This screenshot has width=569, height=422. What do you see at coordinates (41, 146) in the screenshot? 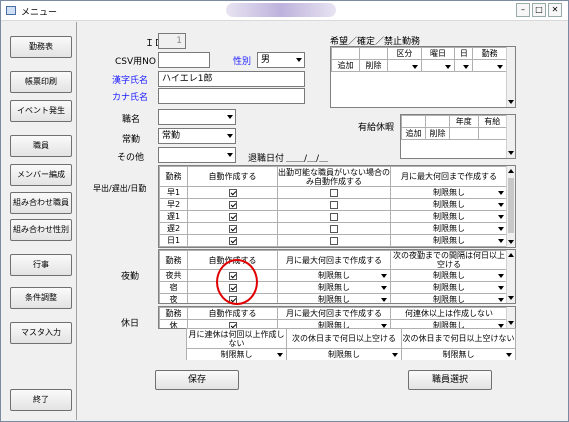
I see `sidebar-item-staff: 職員` at bounding box center [41, 146].